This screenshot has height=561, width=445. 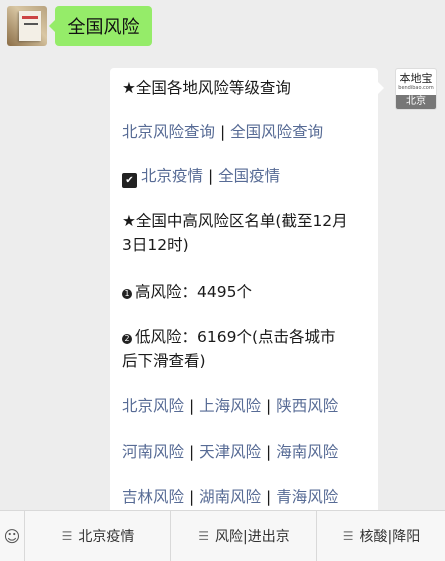 What do you see at coordinates (243, 536) in the screenshot?
I see `menu-item-risk-travel: ☰ 风险|进出京` at bounding box center [243, 536].